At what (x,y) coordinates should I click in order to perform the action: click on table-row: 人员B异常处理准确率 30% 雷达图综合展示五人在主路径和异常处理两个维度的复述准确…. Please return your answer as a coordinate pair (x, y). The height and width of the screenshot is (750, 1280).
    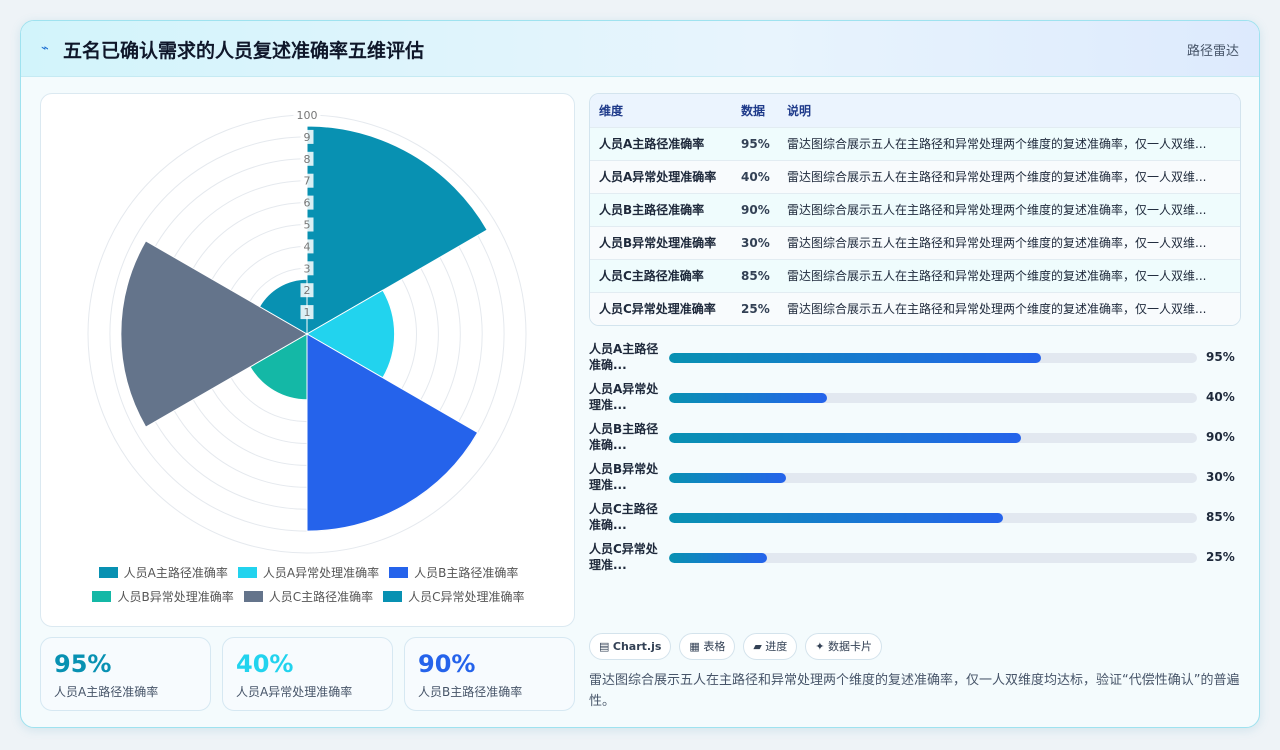
    Looking at the image, I should click on (915, 242).